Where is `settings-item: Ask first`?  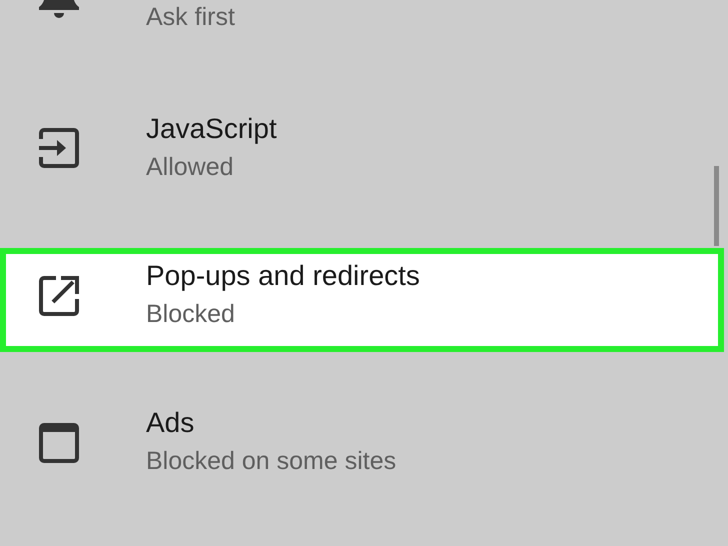
settings-item: Ask first is located at coordinates (362, 29).